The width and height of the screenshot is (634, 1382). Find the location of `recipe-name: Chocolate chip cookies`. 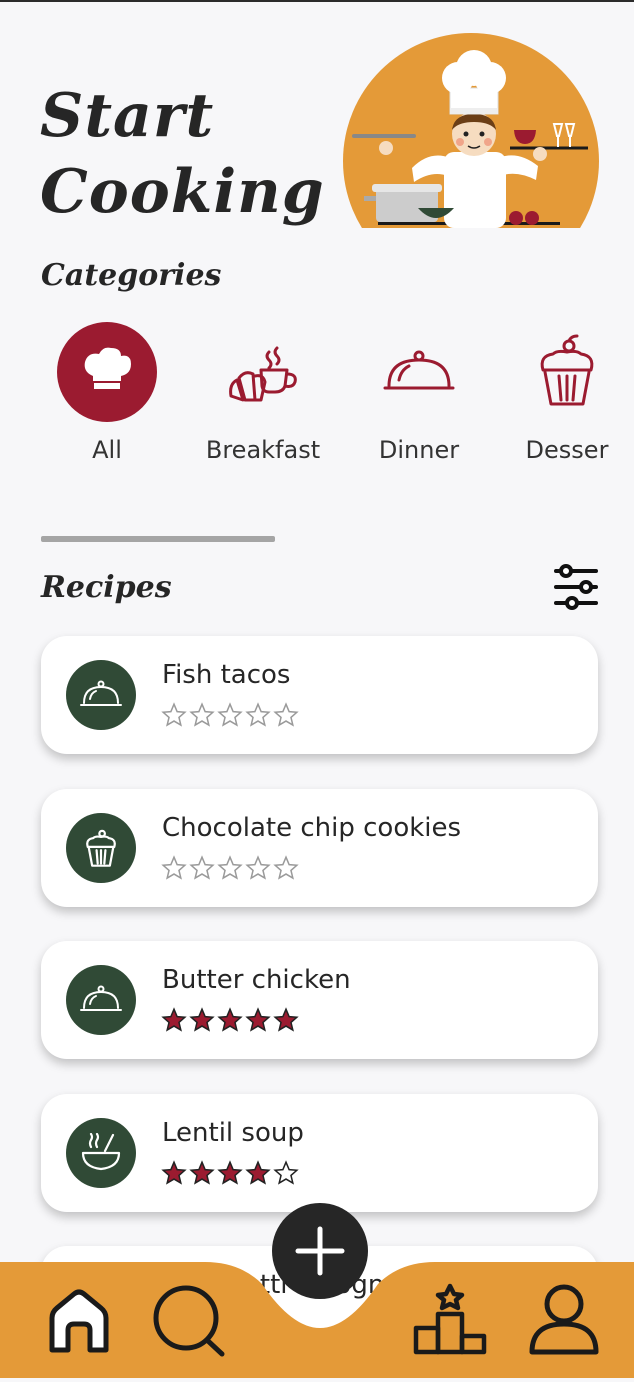

recipe-name: Chocolate chip cookies is located at coordinates (312, 828).